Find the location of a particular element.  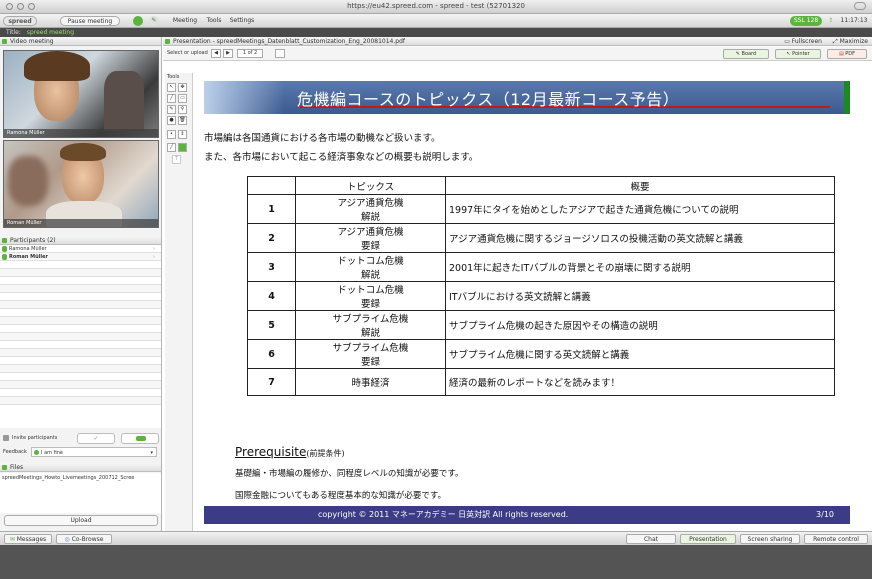

participant-row: Roman Müller › is located at coordinates (80, 257).